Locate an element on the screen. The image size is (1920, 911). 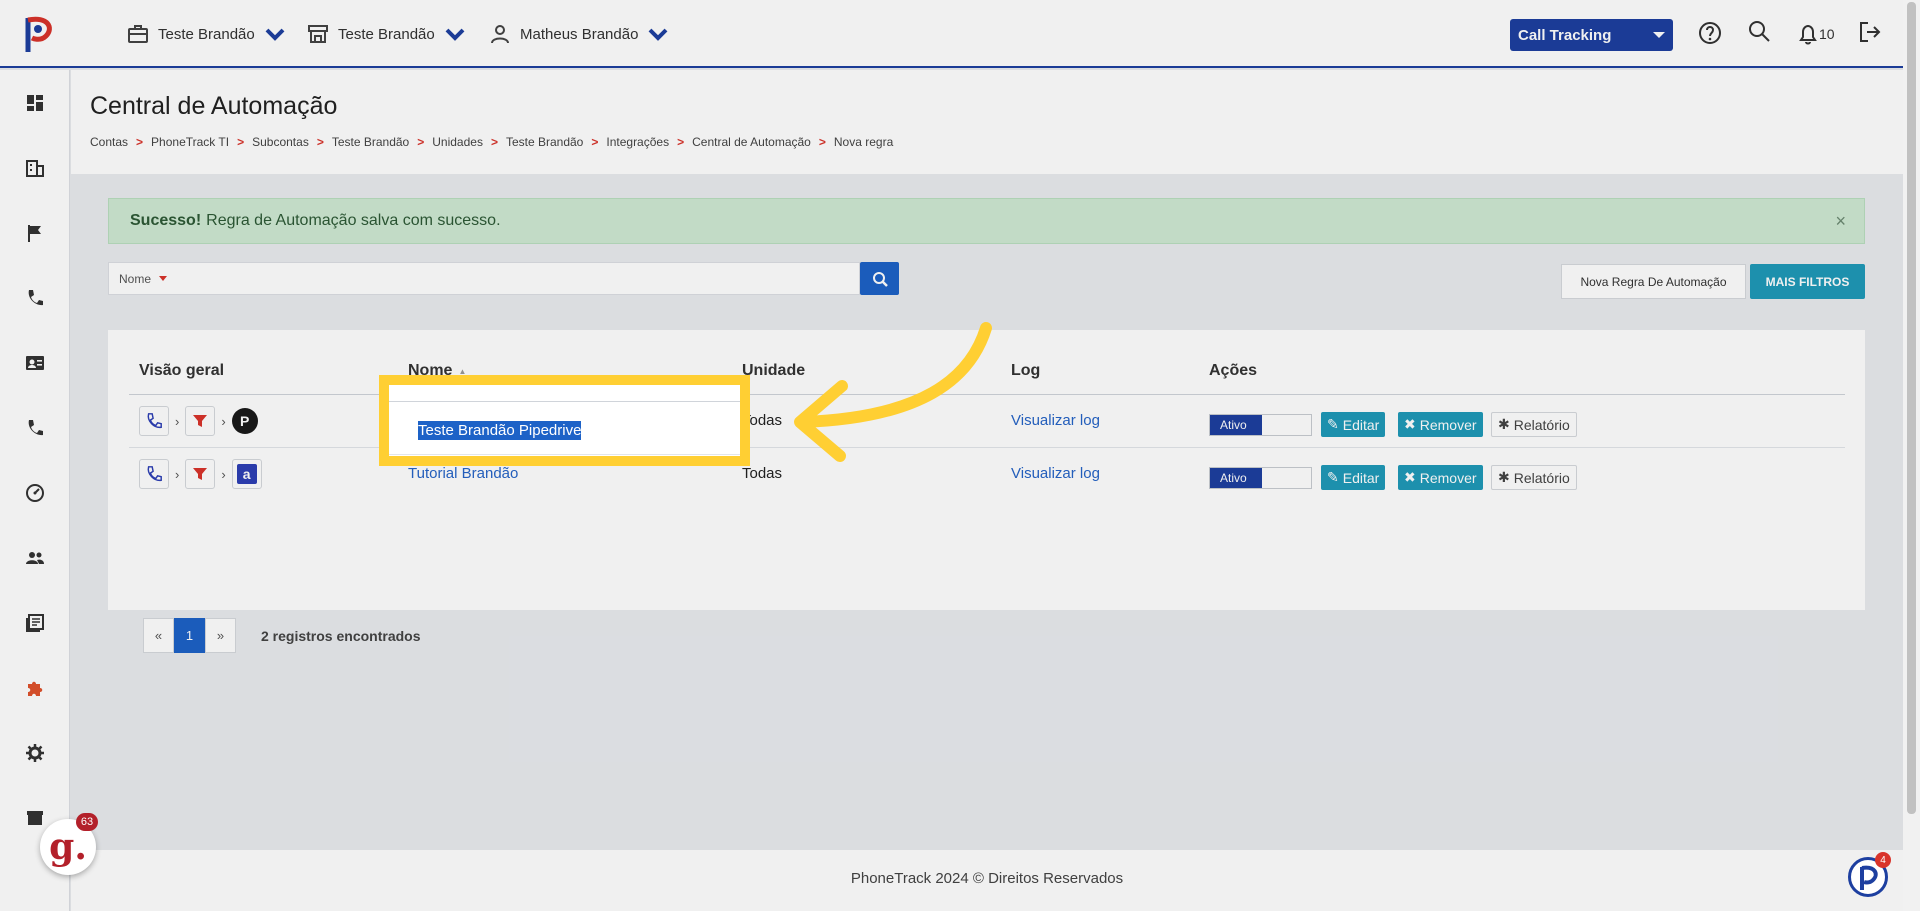
book-icon is located at coordinates (35, 623).